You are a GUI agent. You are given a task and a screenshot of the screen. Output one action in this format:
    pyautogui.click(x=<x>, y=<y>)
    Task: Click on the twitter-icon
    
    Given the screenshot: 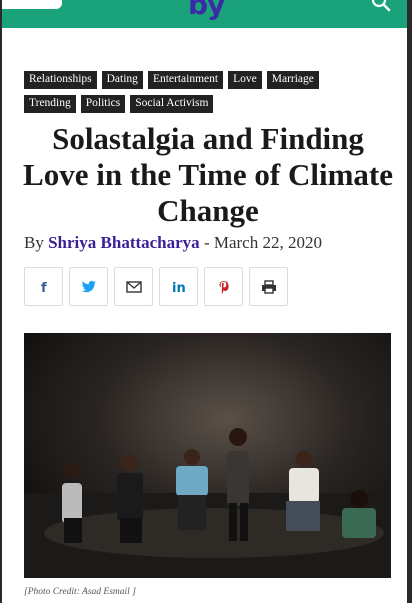 What is the action you would take?
    pyautogui.click(x=88, y=286)
    